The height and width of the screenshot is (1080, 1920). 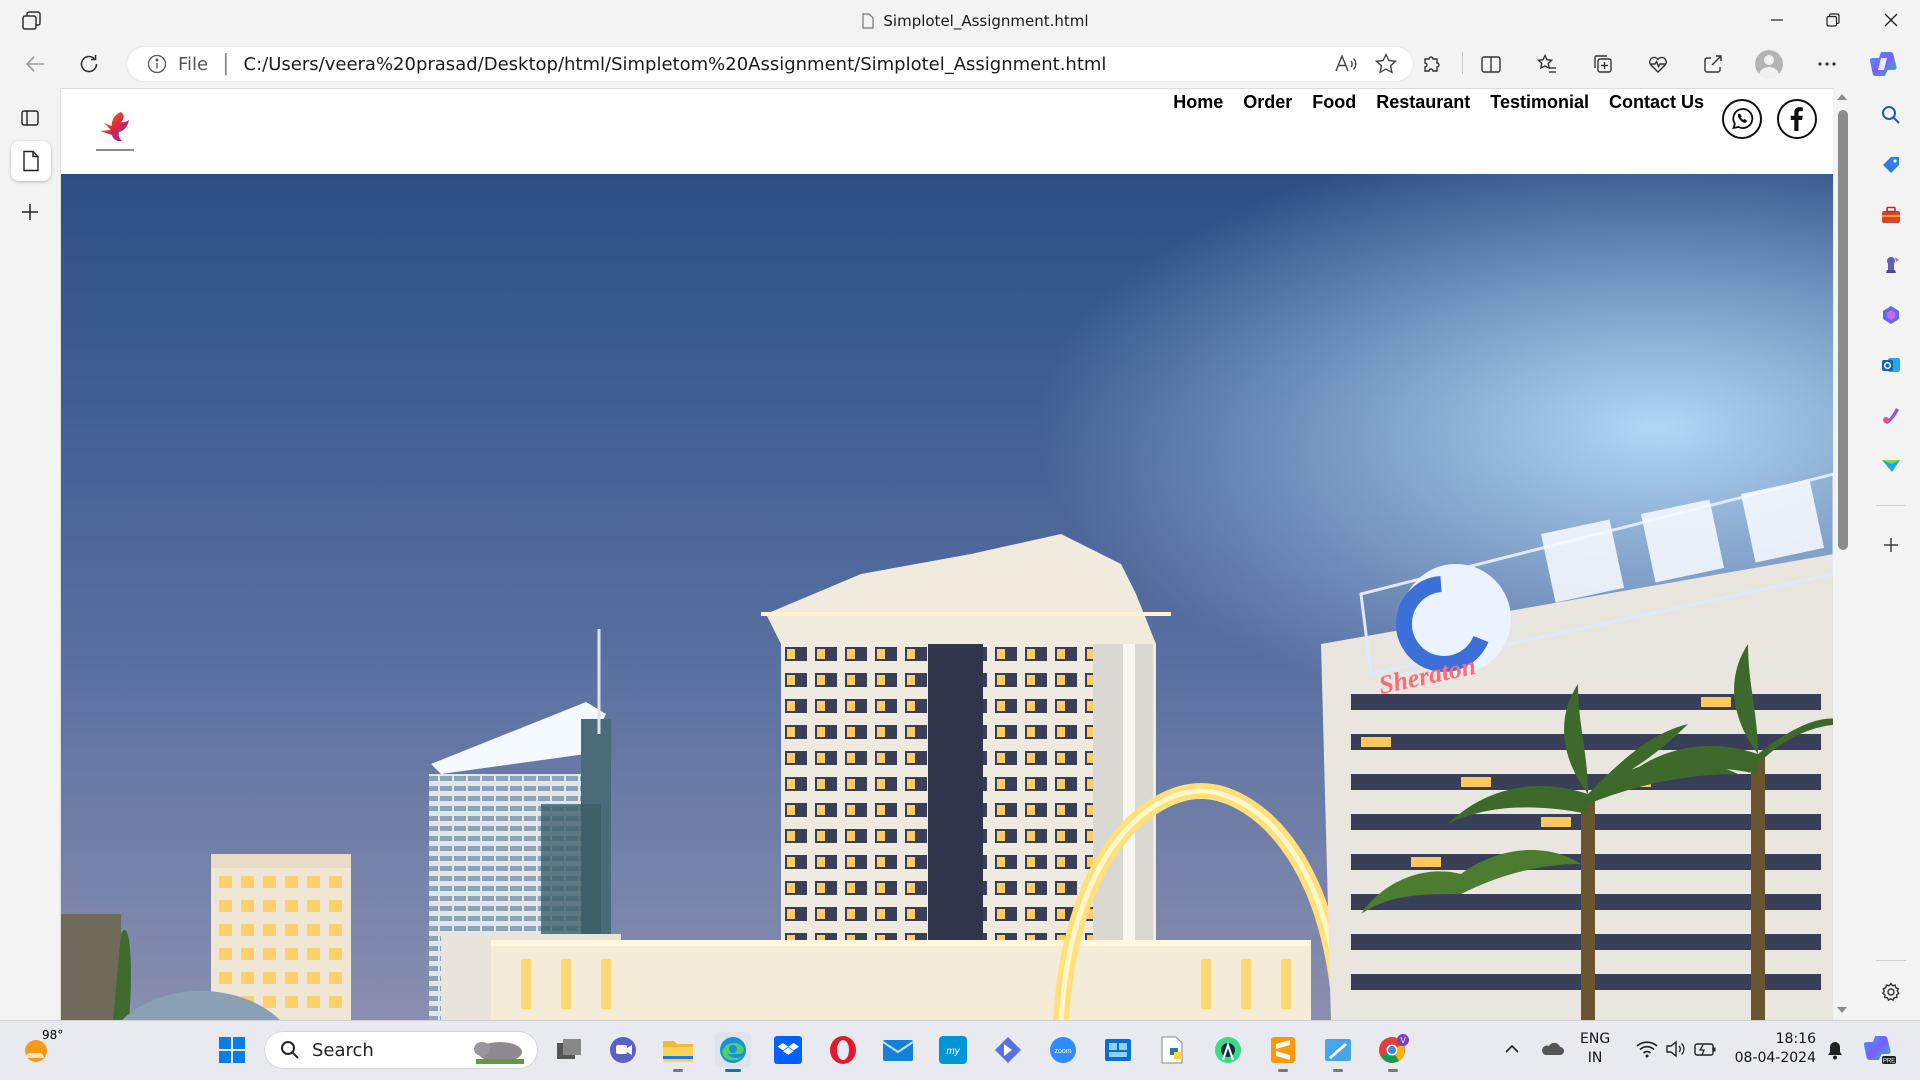 I want to click on sidebar-shopping-button, so click(x=1891, y=165).